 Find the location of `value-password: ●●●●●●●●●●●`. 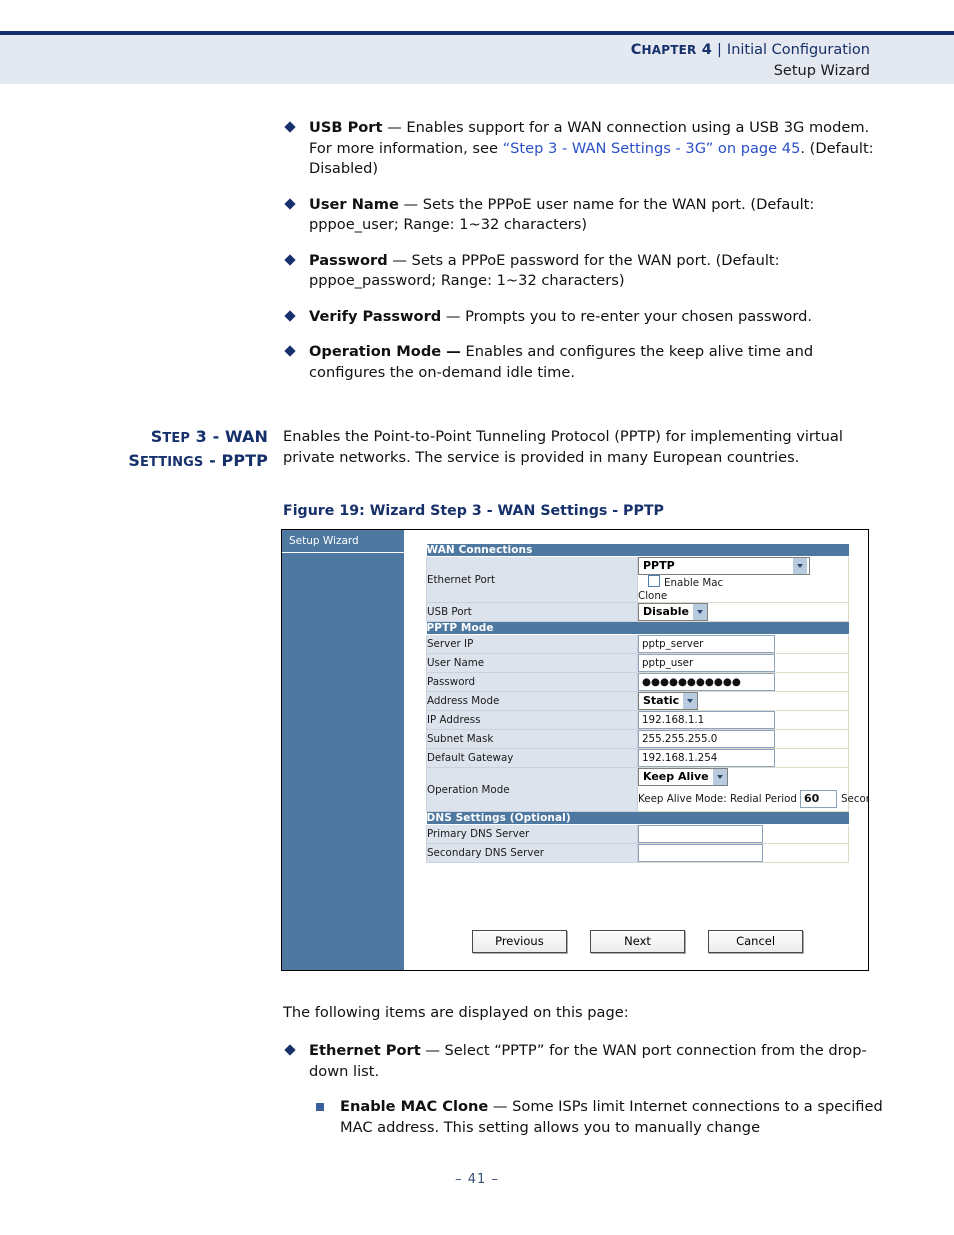

value-password: ●●●●●●●●●●● is located at coordinates (743, 682).